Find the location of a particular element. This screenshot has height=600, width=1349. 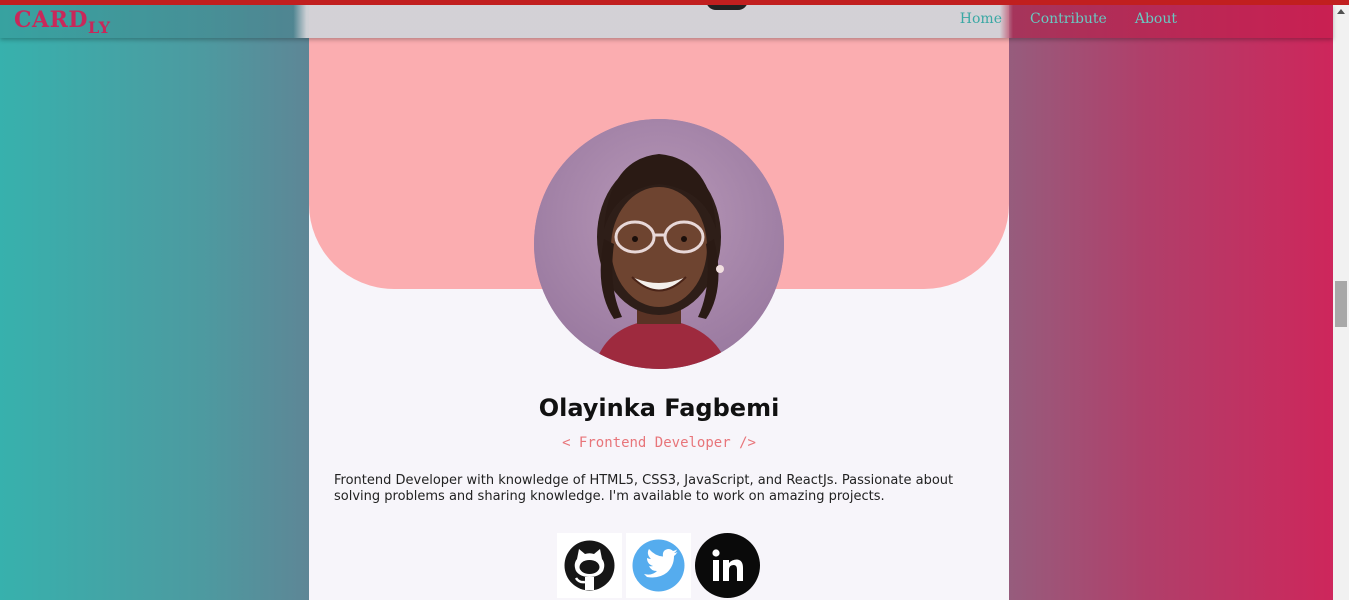

scroll-thumb is located at coordinates (1341, 304).